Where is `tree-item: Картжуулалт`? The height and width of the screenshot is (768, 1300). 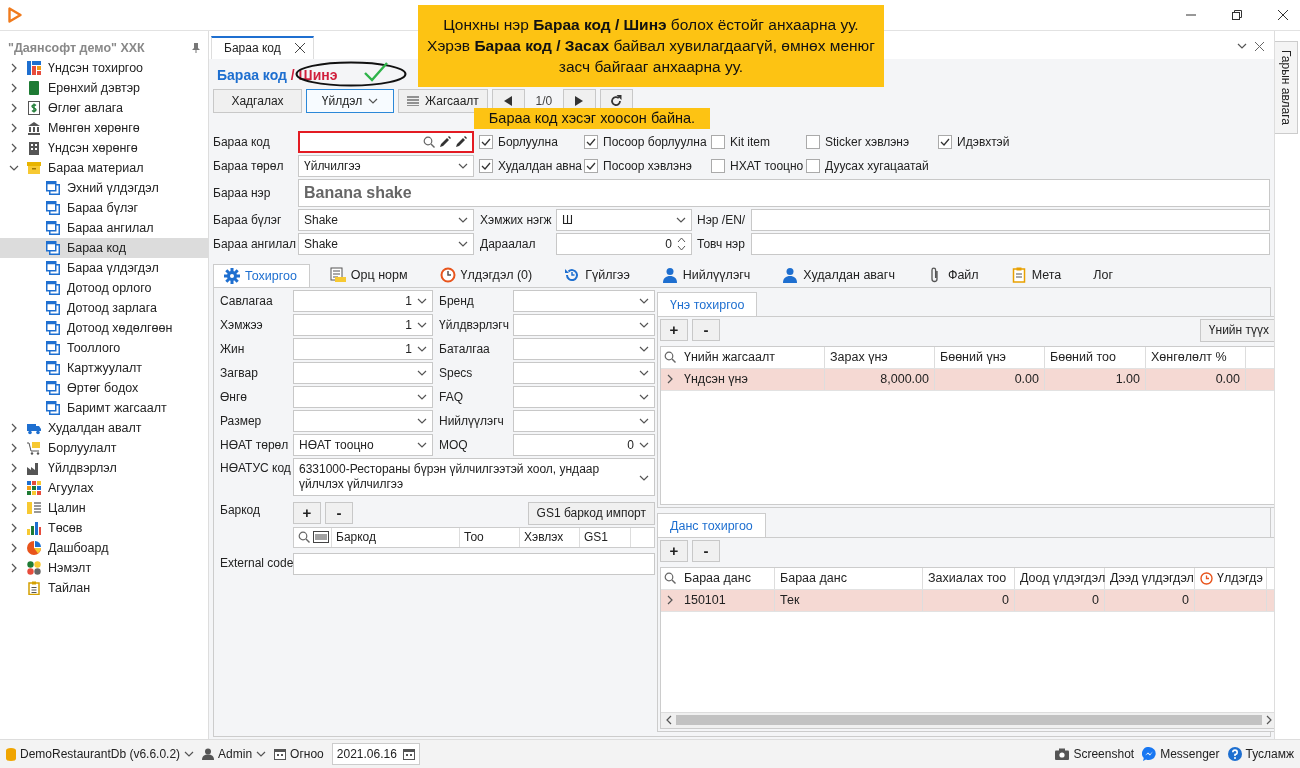 tree-item: Картжуулалт is located at coordinates (104, 367).